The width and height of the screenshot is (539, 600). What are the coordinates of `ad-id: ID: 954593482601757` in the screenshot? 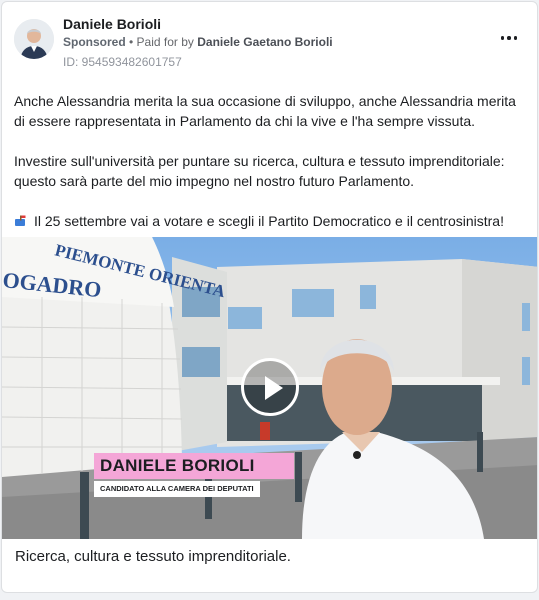 It's located at (122, 62).